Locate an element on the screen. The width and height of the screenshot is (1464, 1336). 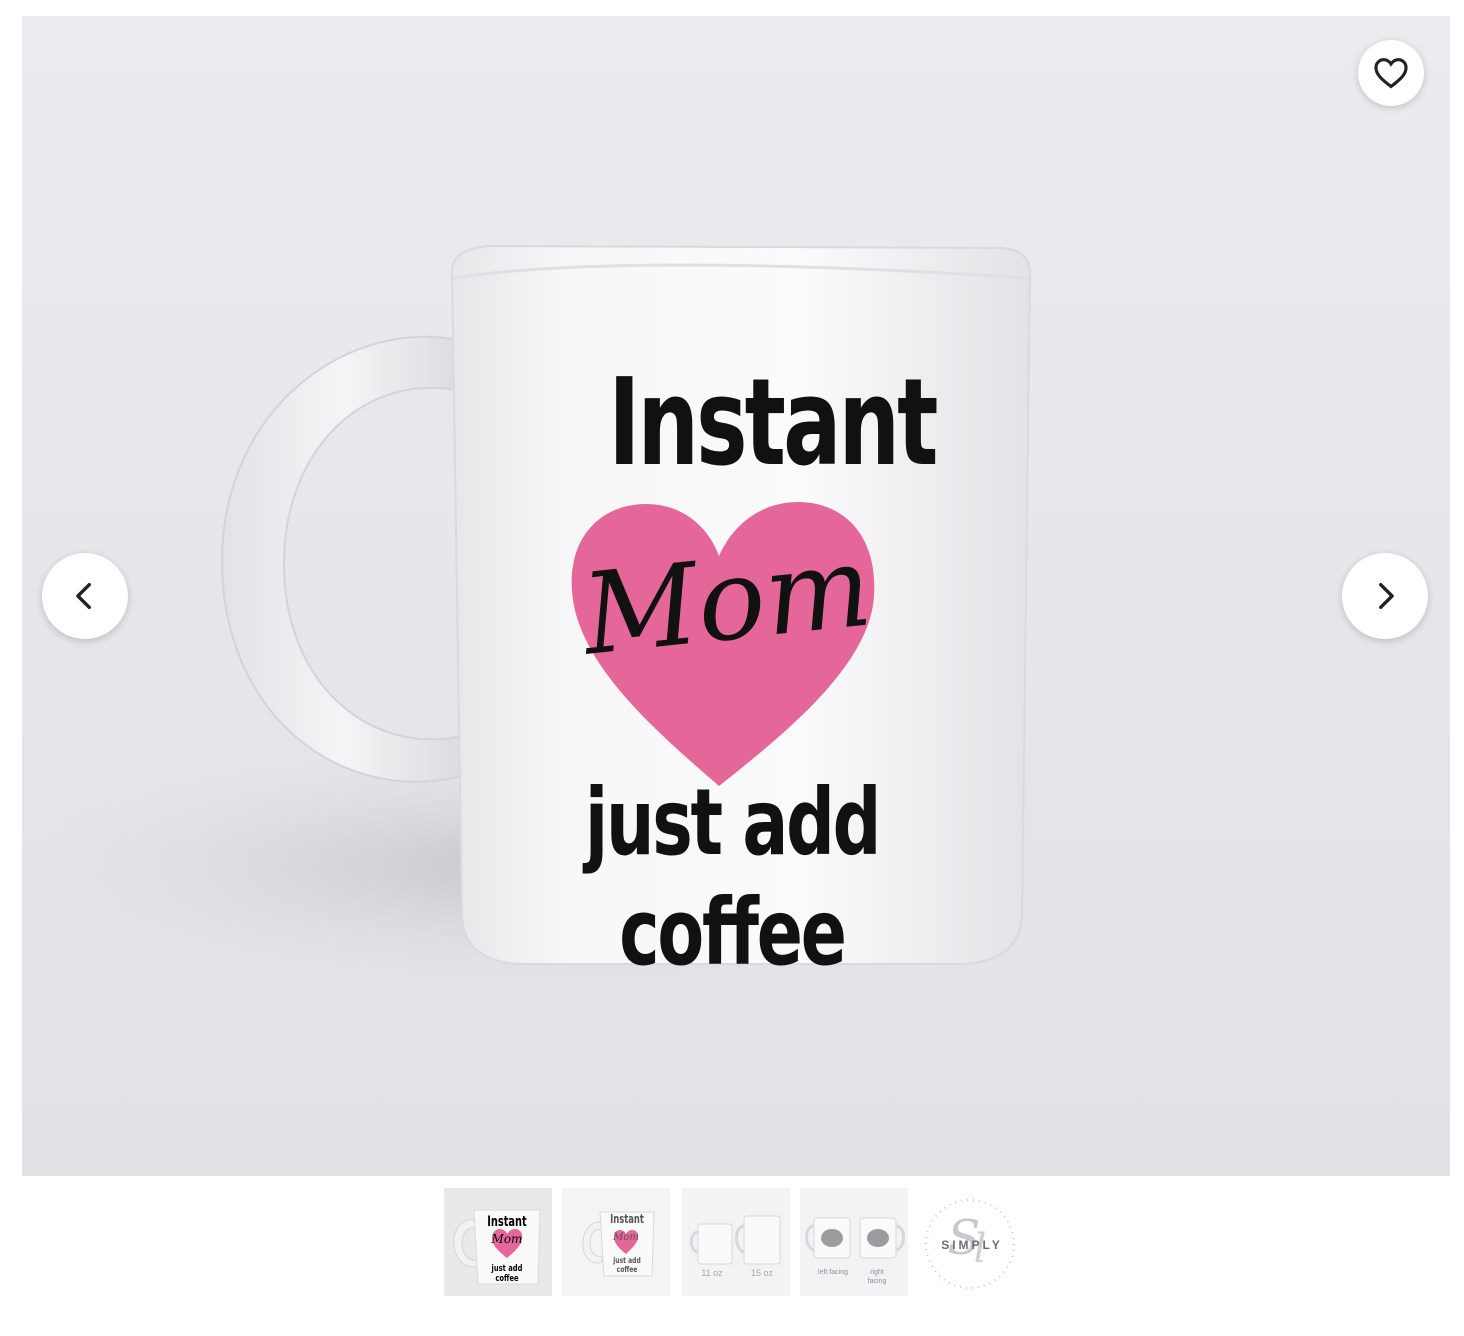
thumbnail-5: S l SIMPLY is located at coordinates (972, 1242).